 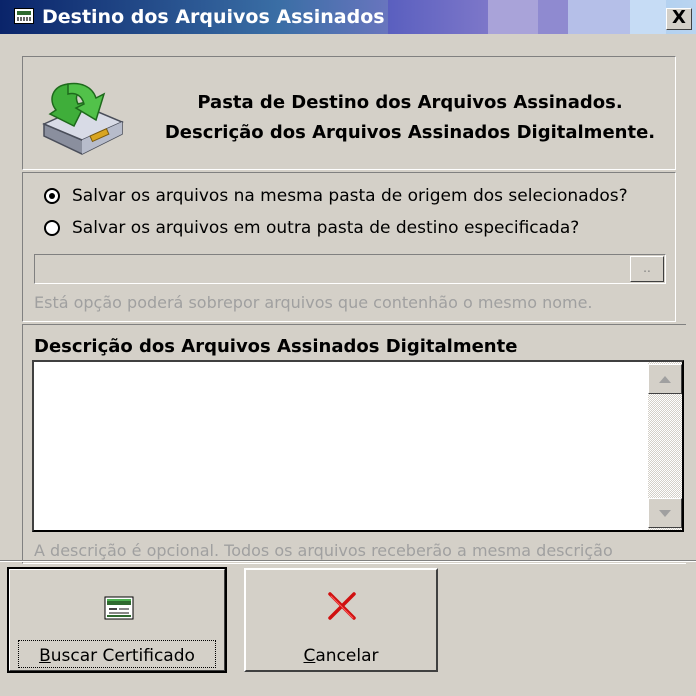 I want to click on destination-path-field, so click(x=350, y=269).